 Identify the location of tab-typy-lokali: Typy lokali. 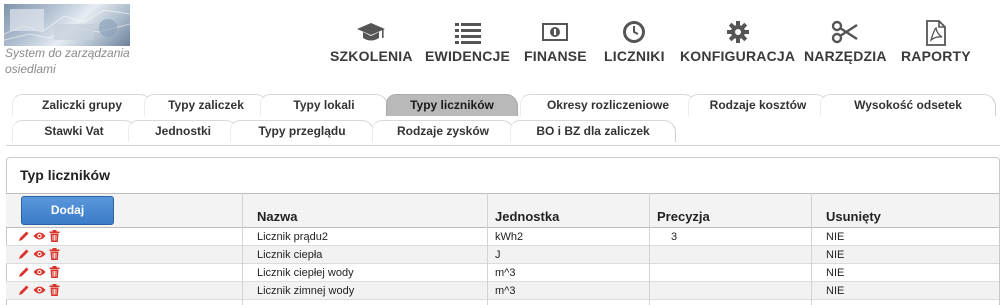
(324, 105).